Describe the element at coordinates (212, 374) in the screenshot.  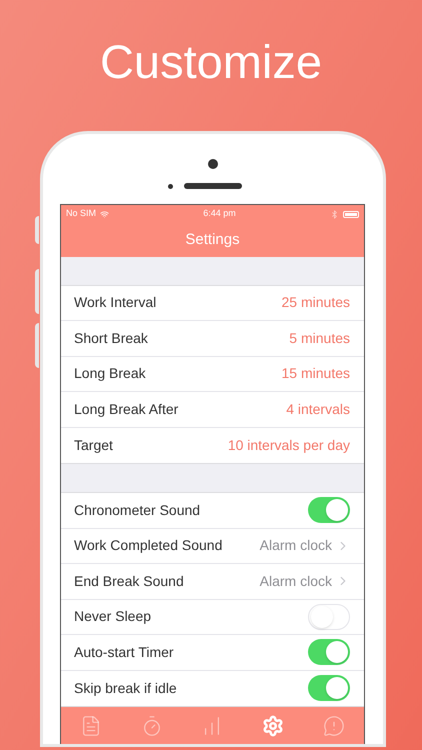
I see `settings-row: Long Break 15 minutes` at that location.